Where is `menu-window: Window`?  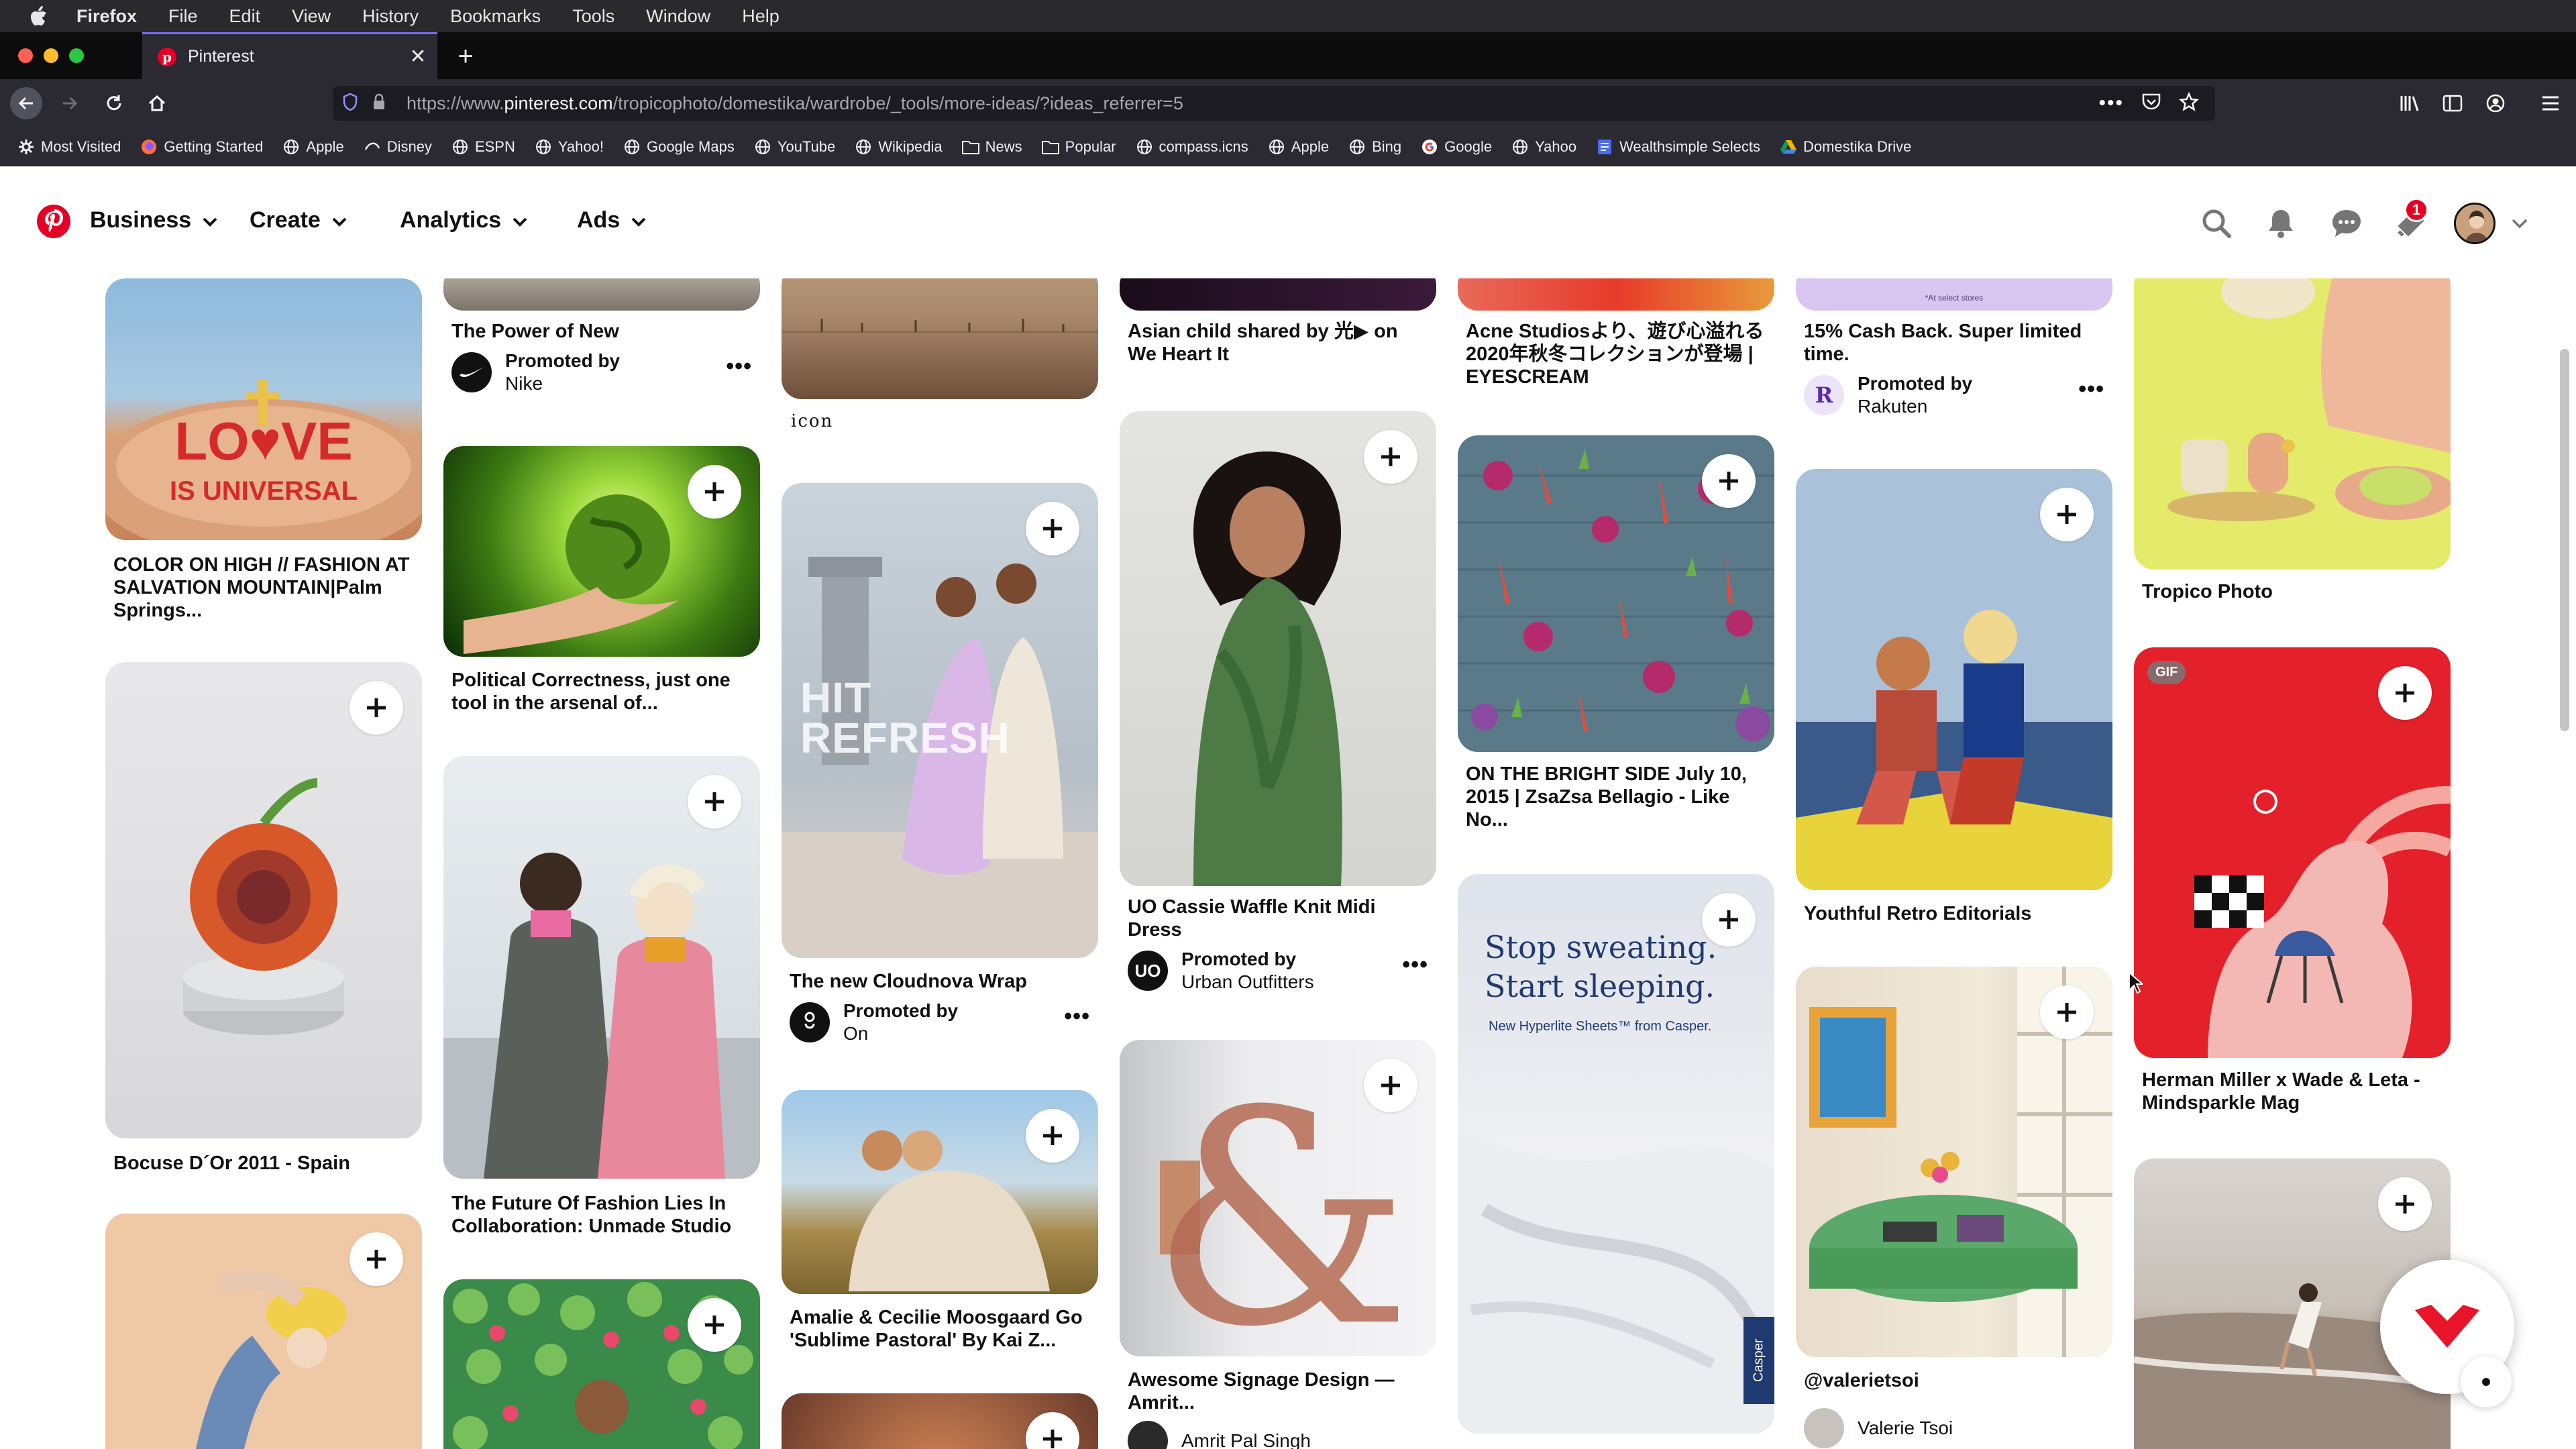 menu-window: Window is located at coordinates (678, 16).